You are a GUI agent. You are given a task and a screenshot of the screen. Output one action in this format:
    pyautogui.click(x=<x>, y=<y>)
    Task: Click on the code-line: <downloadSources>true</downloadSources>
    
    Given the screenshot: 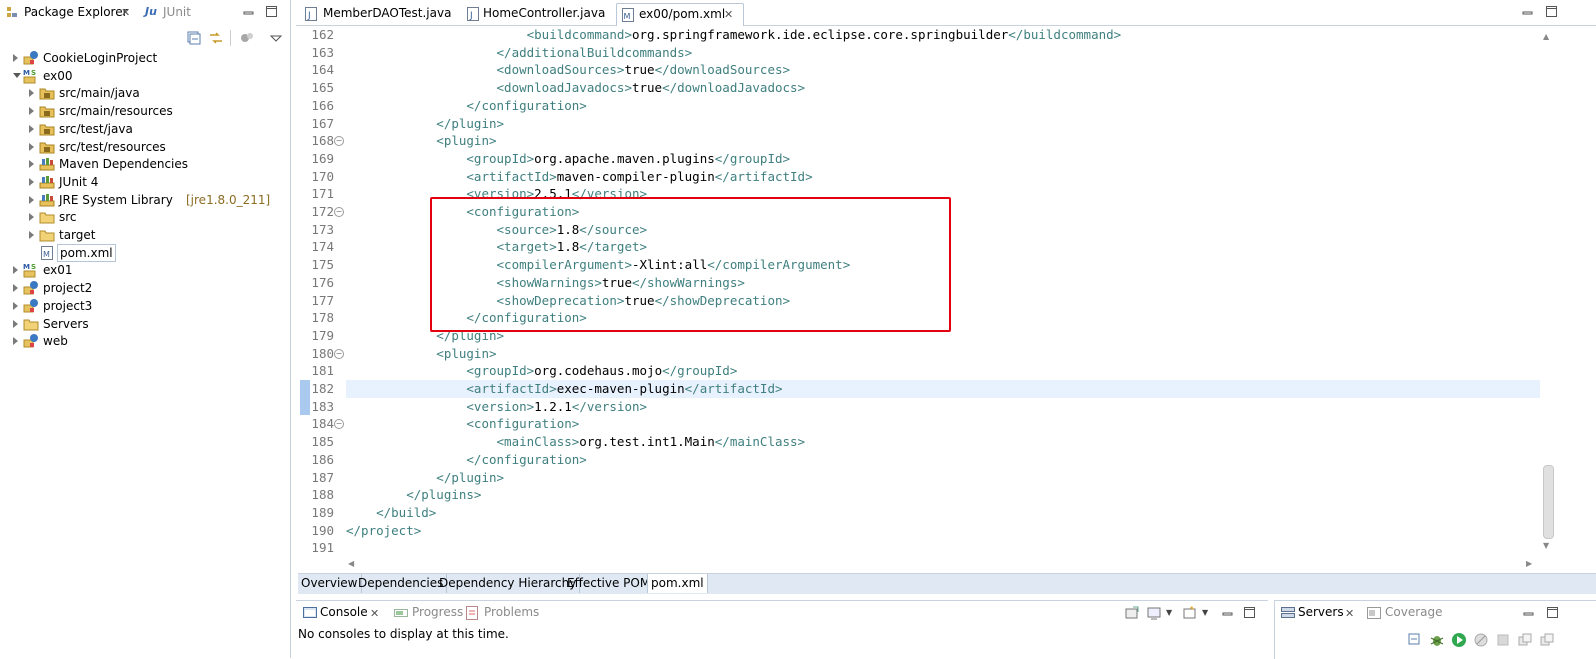 What is the action you would take?
    pyautogui.click(x=568, y=70)
    